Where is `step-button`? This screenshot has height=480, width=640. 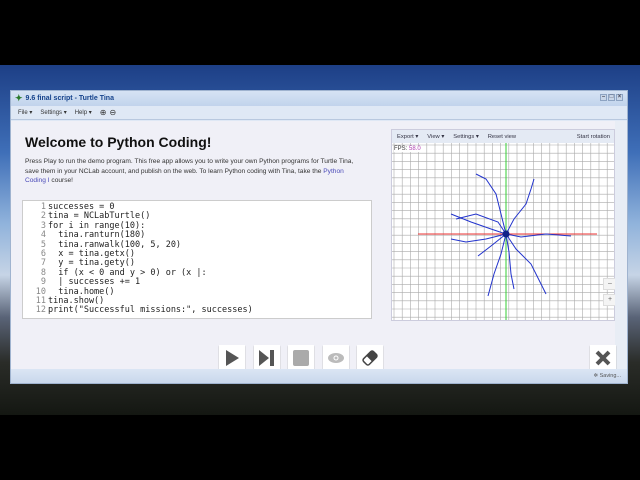
step-button is located at coordinates (267, 358).